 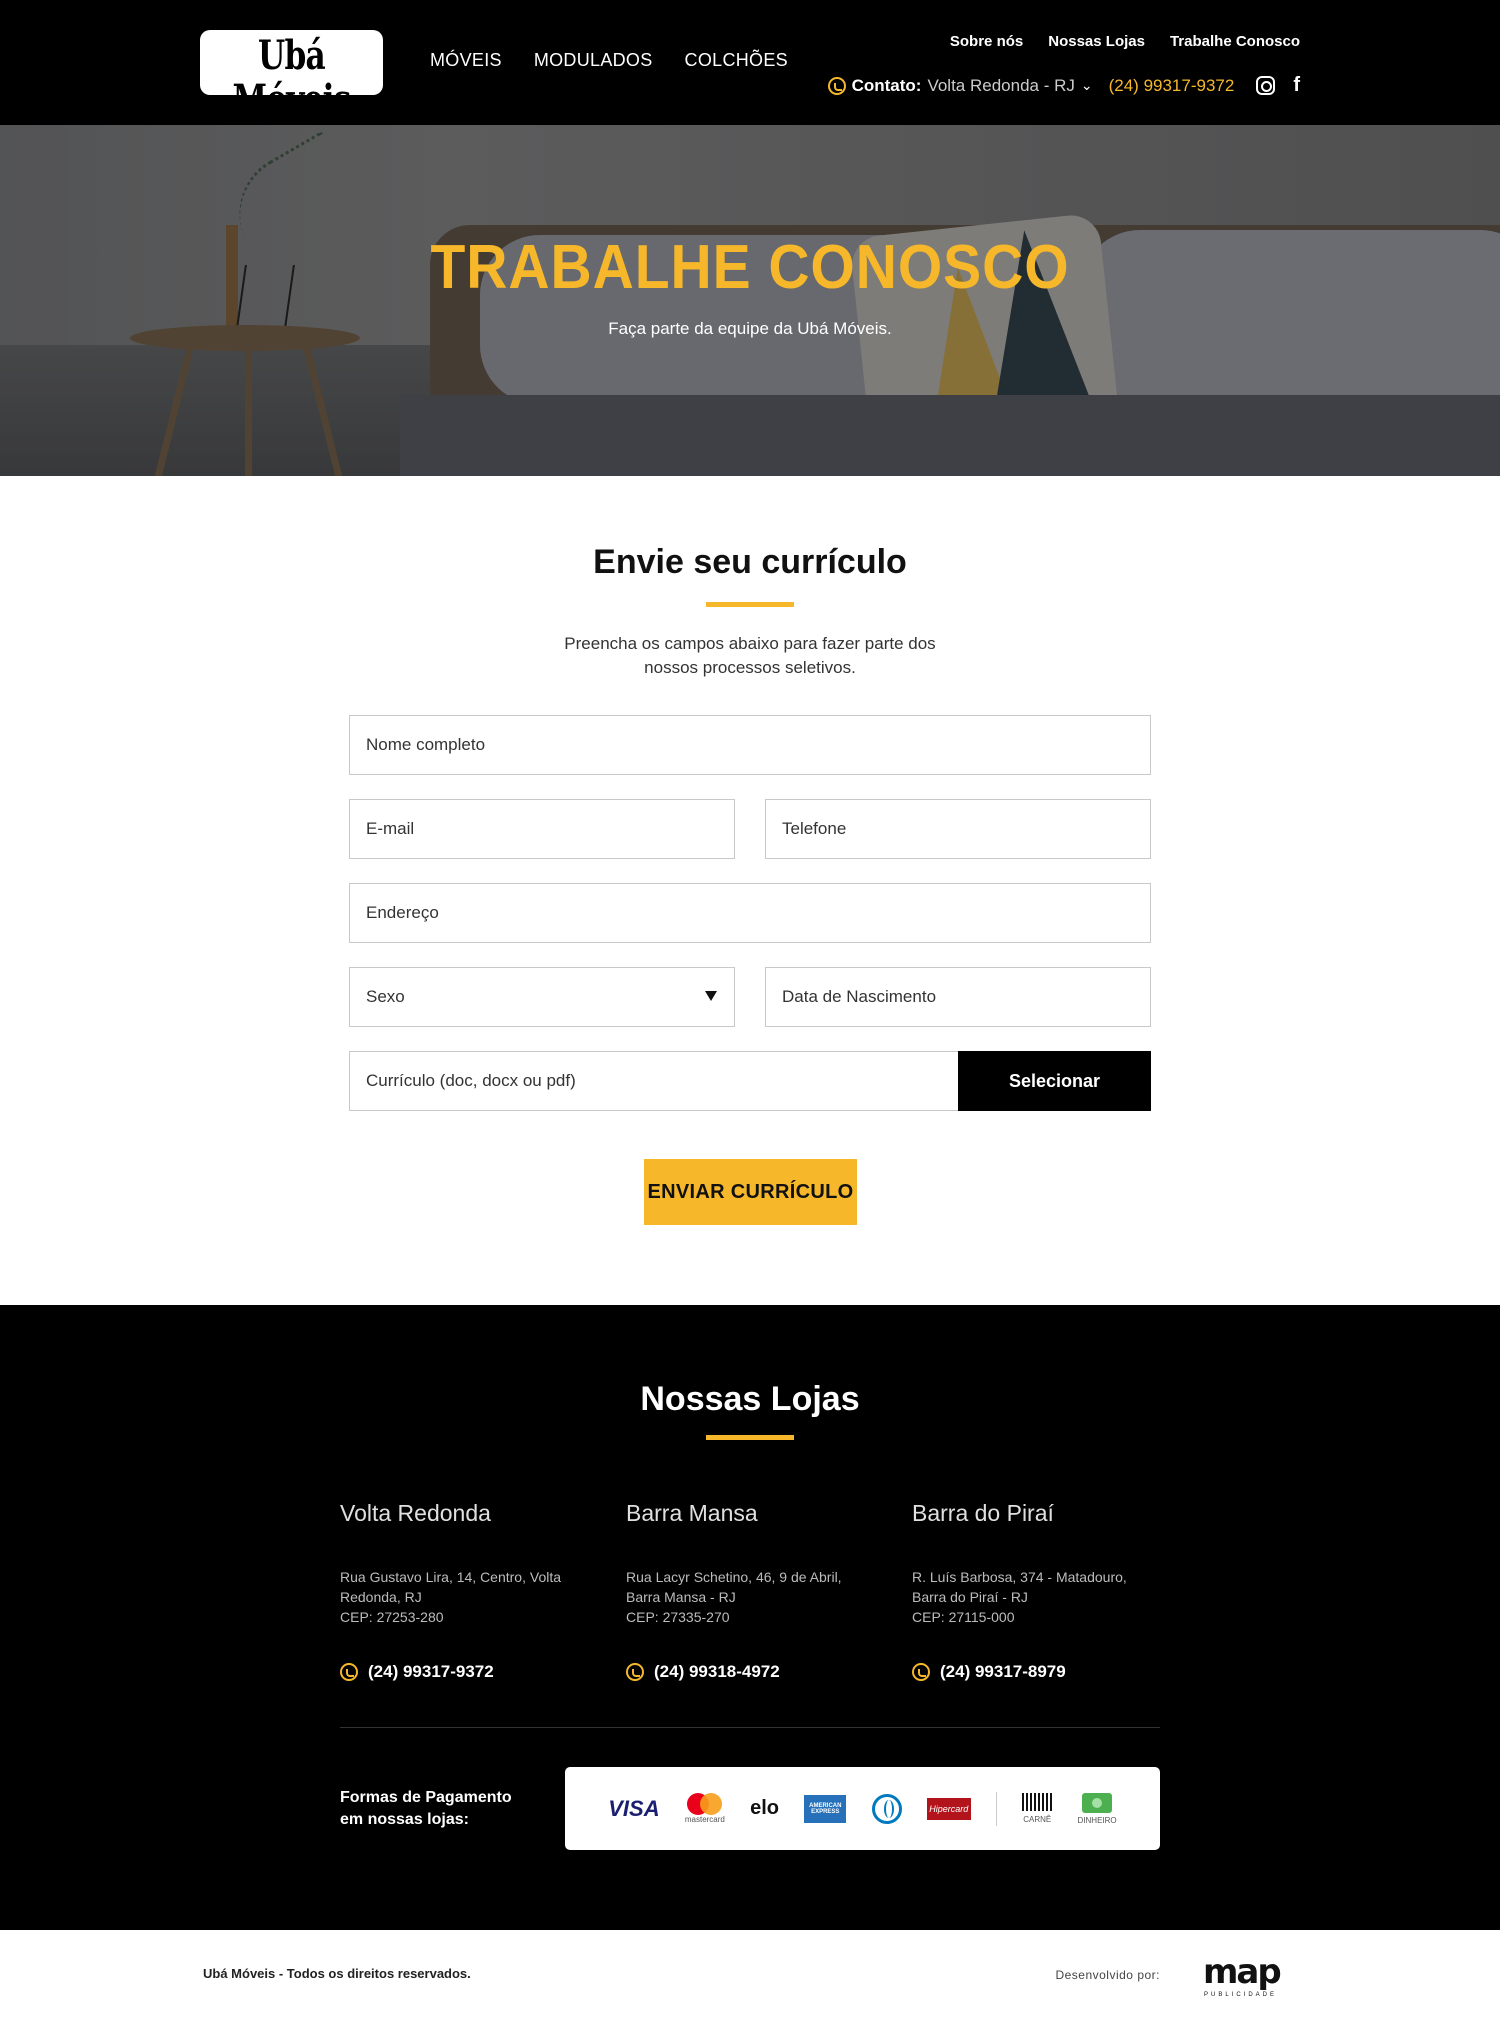 I want to click on link-trabalhe-conosco: Trabalhe Conosco, so click(x=1235, y=41).